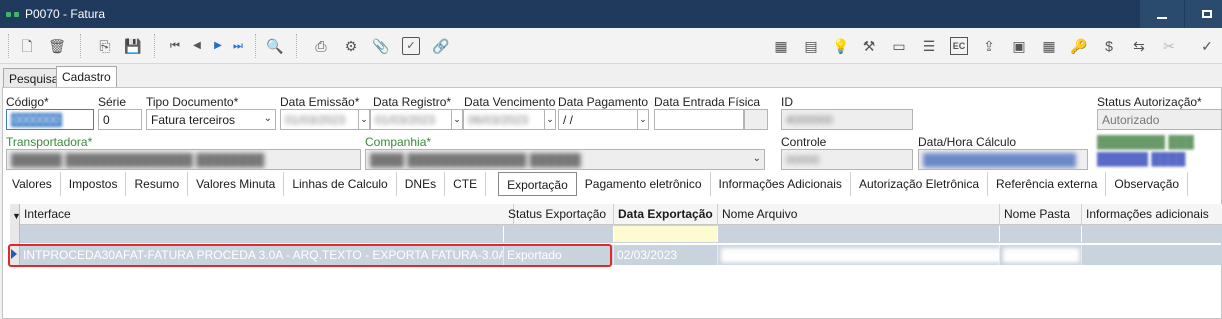 Image resolution: width=1222 pixels, height=319 pixels. Describe the element at coordinates (550, 119) in the screenshot. I see `data-vencimento-dropdown: ⌄` at that location.